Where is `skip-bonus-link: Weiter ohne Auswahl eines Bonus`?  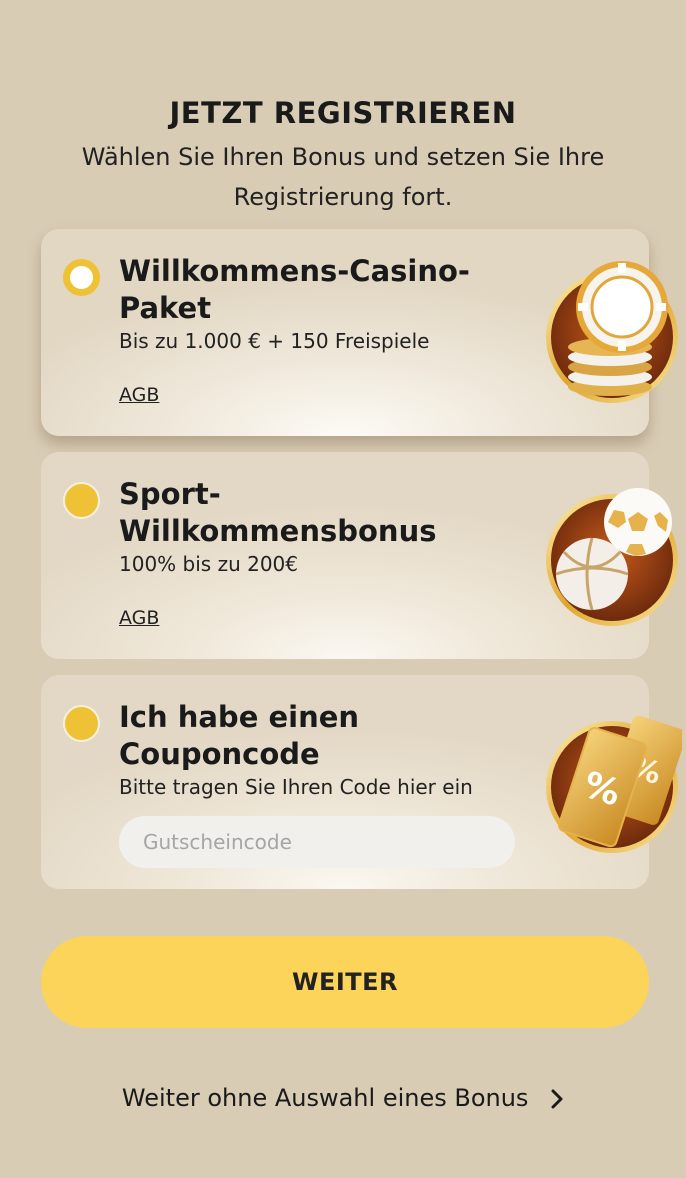 skip-bonus-link: Weiter ohne Auswahl eines Bonus is located at coordinates (343, 1098).